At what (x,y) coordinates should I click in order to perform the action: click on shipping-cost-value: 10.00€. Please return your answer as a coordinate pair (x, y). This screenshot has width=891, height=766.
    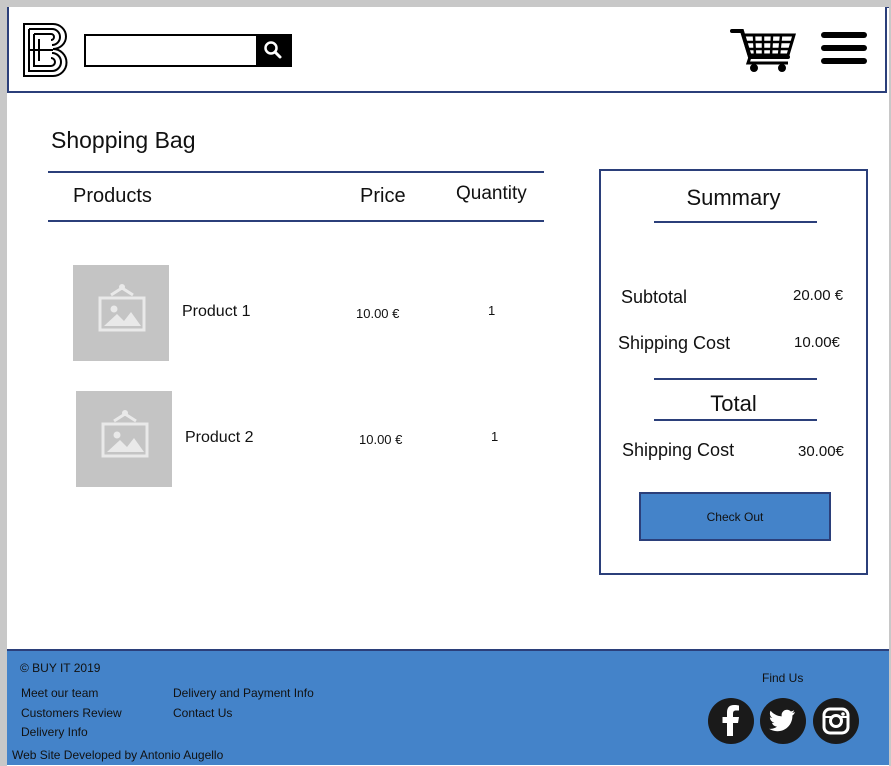
    Looking at the image, I should click on (817, 342).